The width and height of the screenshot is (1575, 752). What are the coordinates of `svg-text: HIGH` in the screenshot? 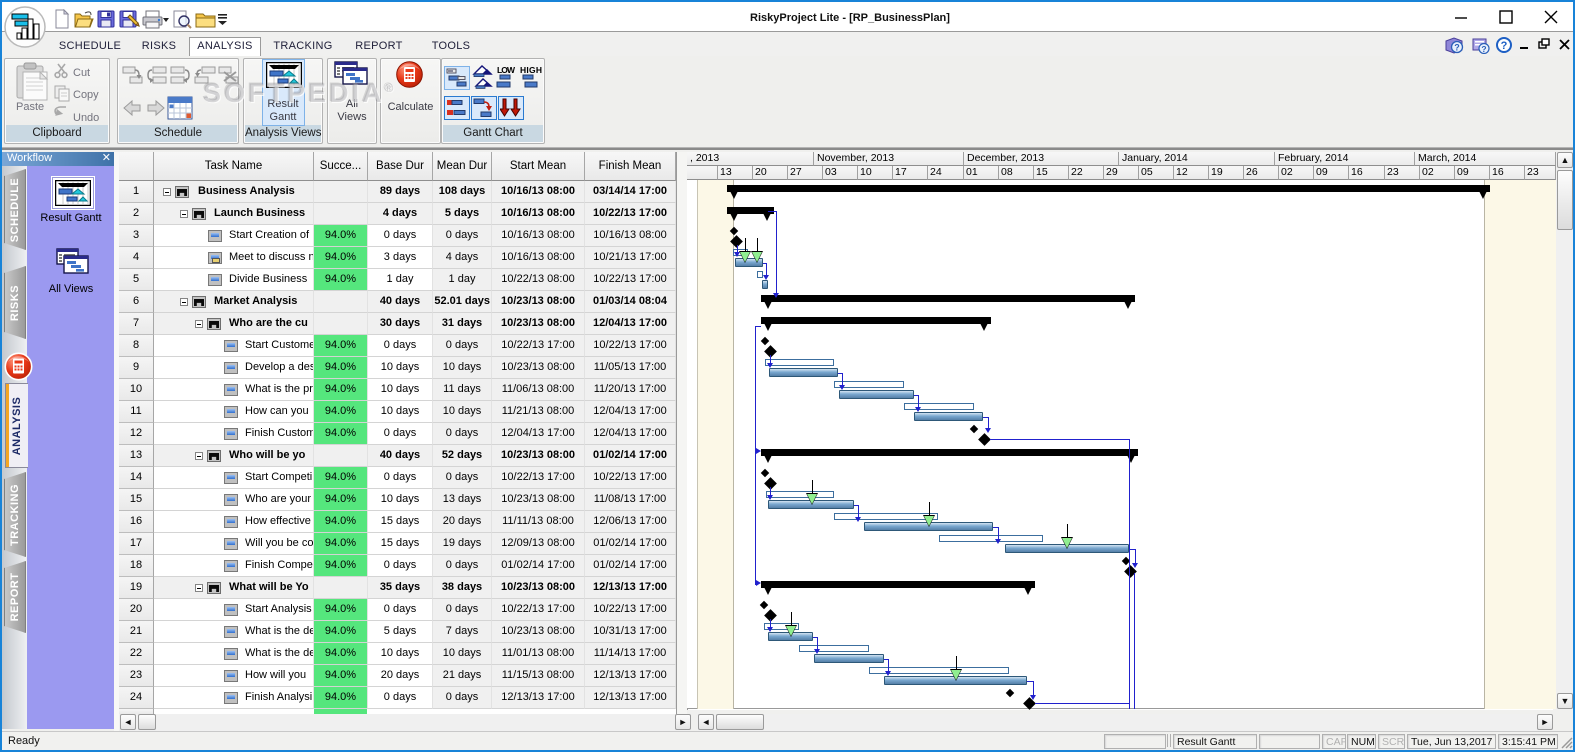 It's located at (531, 70).